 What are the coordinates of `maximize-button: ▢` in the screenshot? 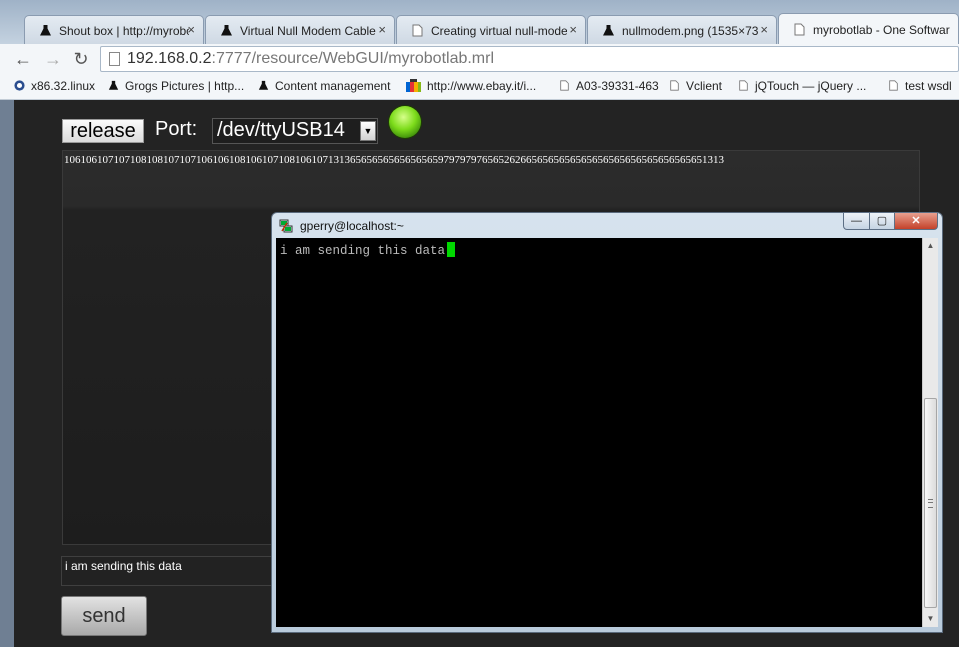 It's located at (882, 221).